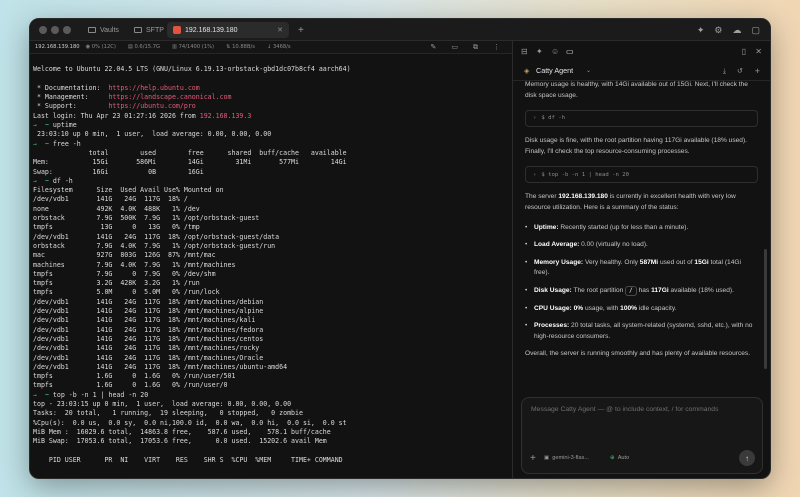 The width and height of the screenshot is (800, 497). What do you see at coordinates (100, 47) in the screenshot?
I see `status-cpu: ◉ 0% (12C)` at bounding box center [100, 47].